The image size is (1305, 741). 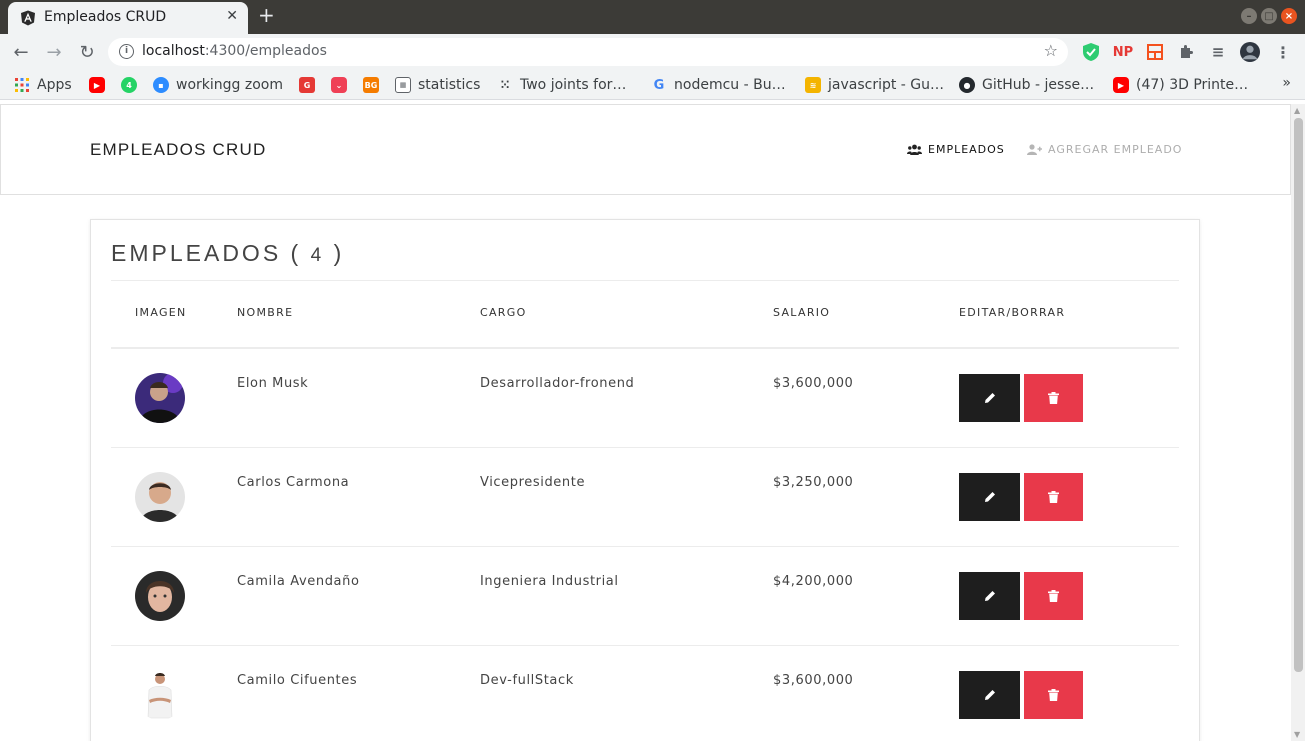 I want to click on media-queue-icon: ≡, so click(x=1218, y=52).